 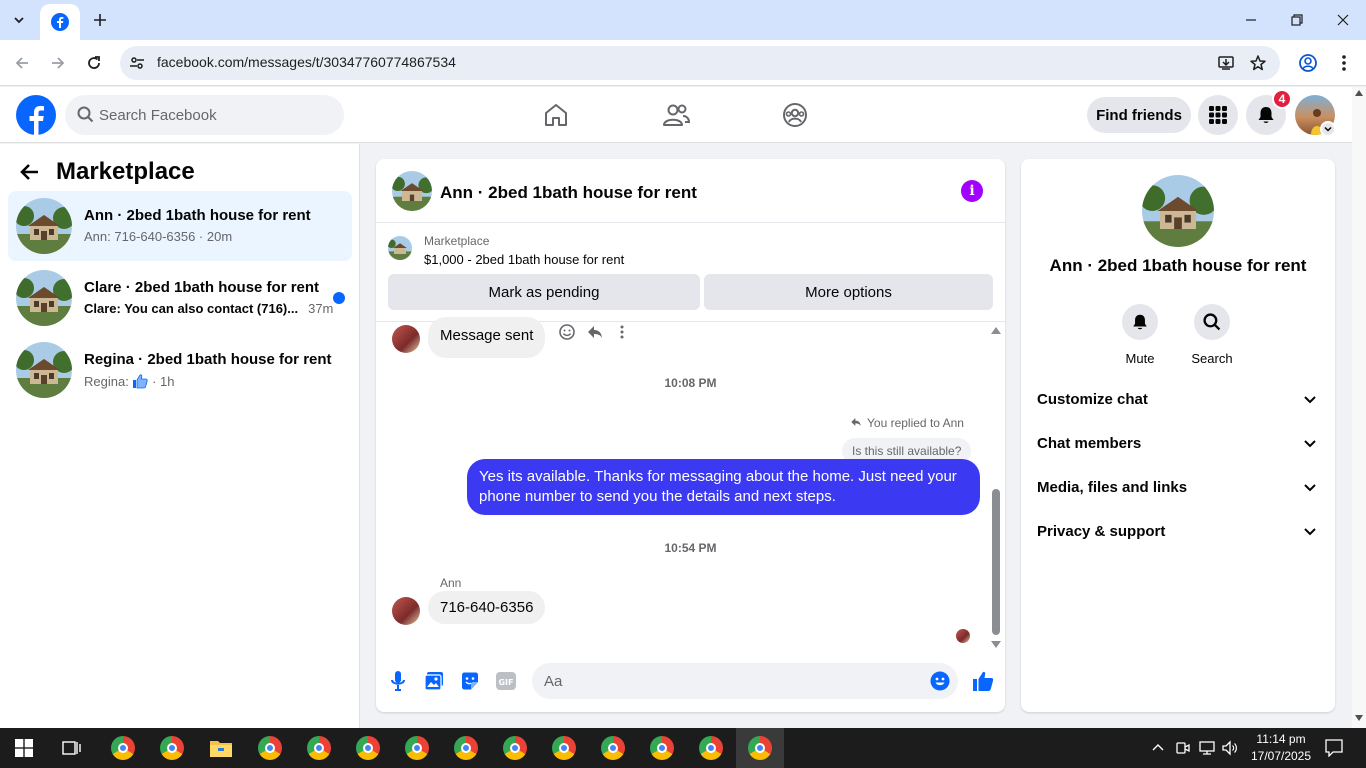 What do you see at coordinates (567, 332) in the screenshot?
I see `react-emoji-icon` at bounding box center [567, 332].